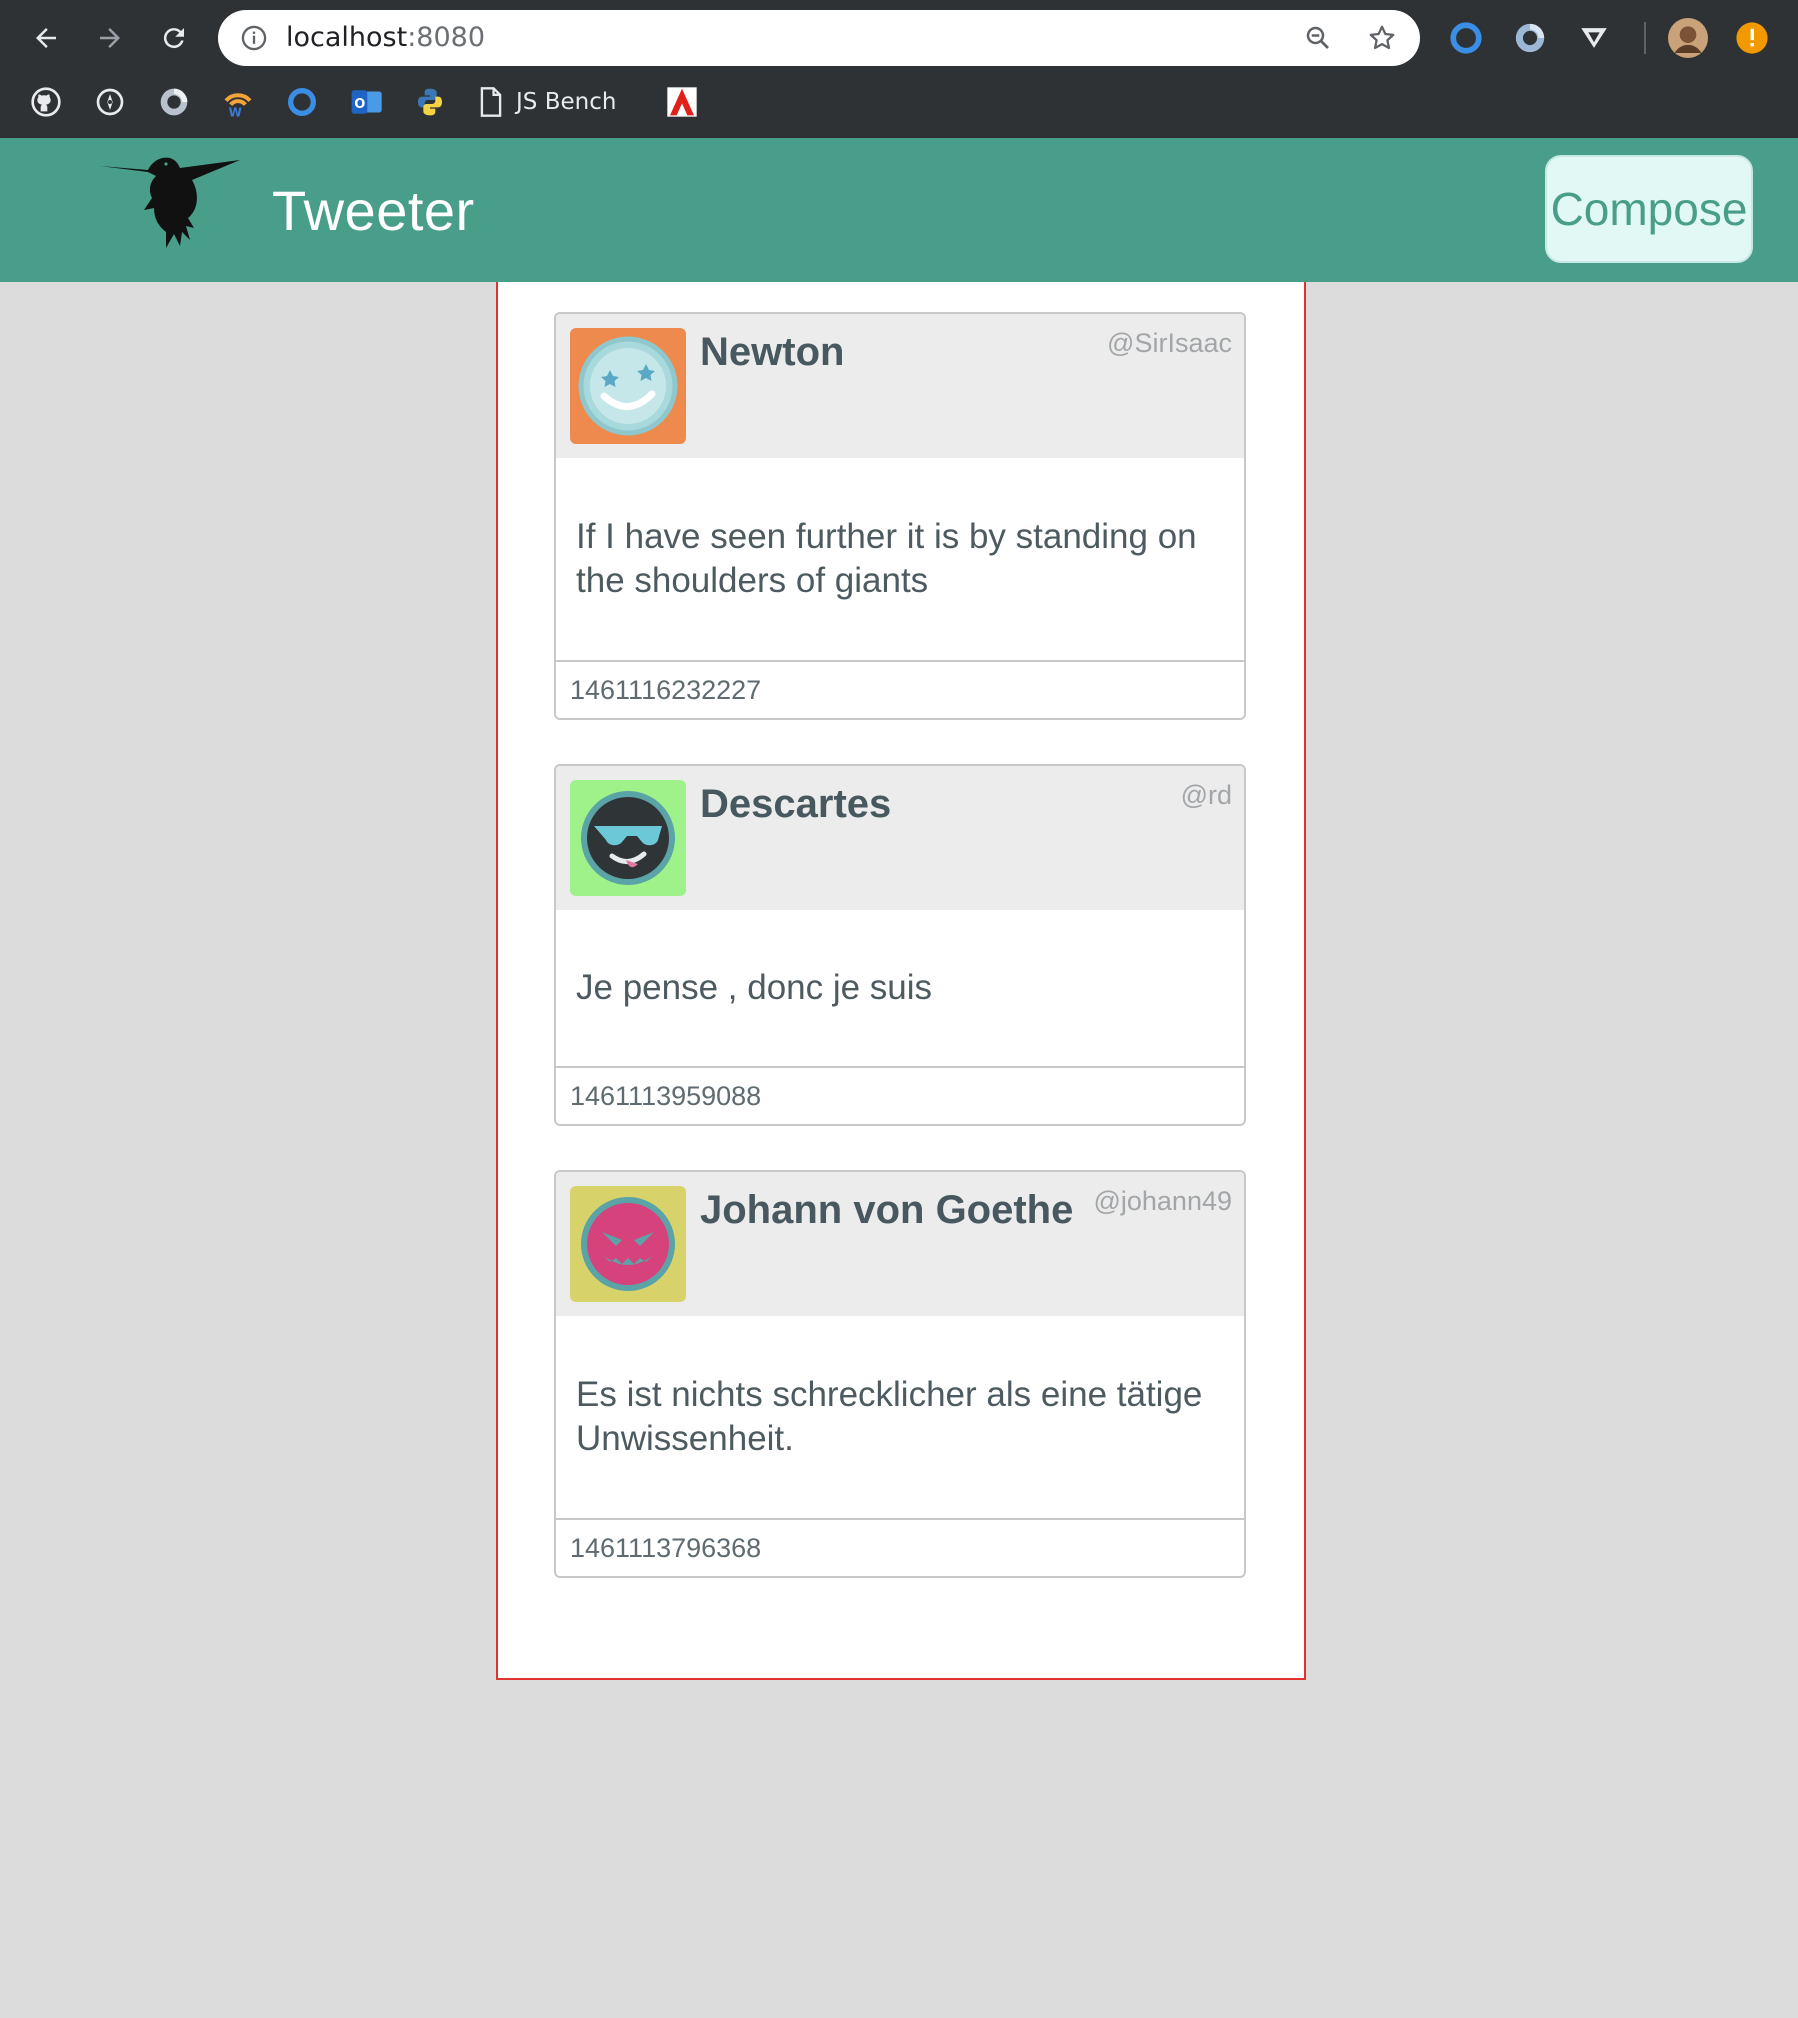  What do you see at coordinates (359, 104) in the screenshot?
I see `svg-text: O` at bounding box center [359, 104].